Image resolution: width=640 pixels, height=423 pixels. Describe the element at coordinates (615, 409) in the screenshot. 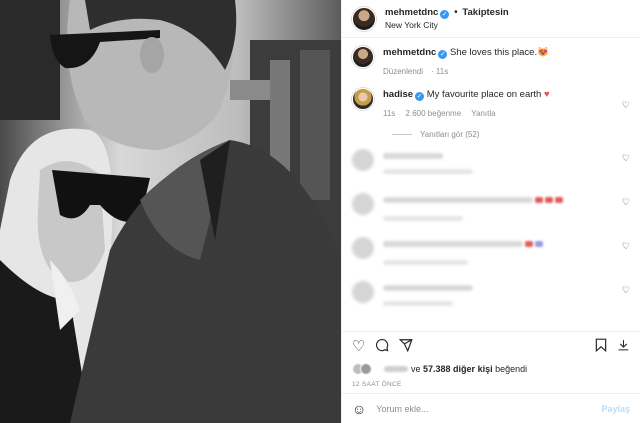

I see `post-comment-button: Paylaş` at that location.